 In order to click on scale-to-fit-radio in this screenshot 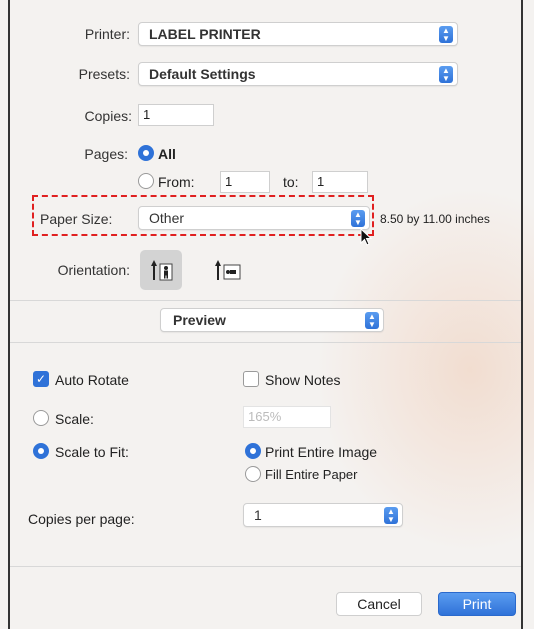, I will do `click(41, 451)`.